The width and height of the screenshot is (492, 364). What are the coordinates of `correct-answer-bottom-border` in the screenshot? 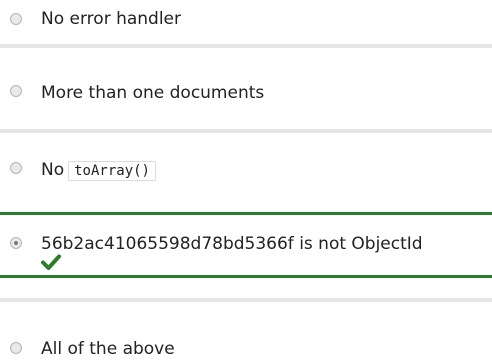 It's located at (246, 276).